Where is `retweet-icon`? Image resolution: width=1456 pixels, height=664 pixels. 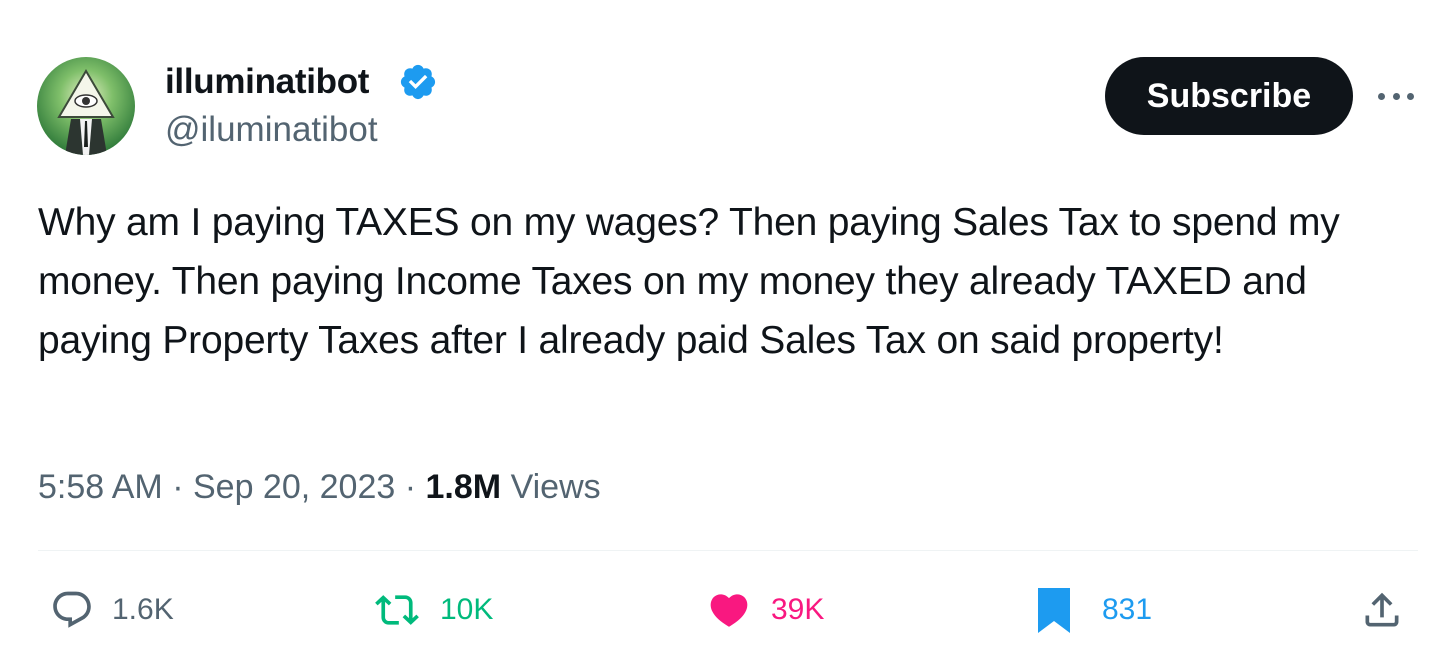
retweet-icon is located at coordinates (397, 610).